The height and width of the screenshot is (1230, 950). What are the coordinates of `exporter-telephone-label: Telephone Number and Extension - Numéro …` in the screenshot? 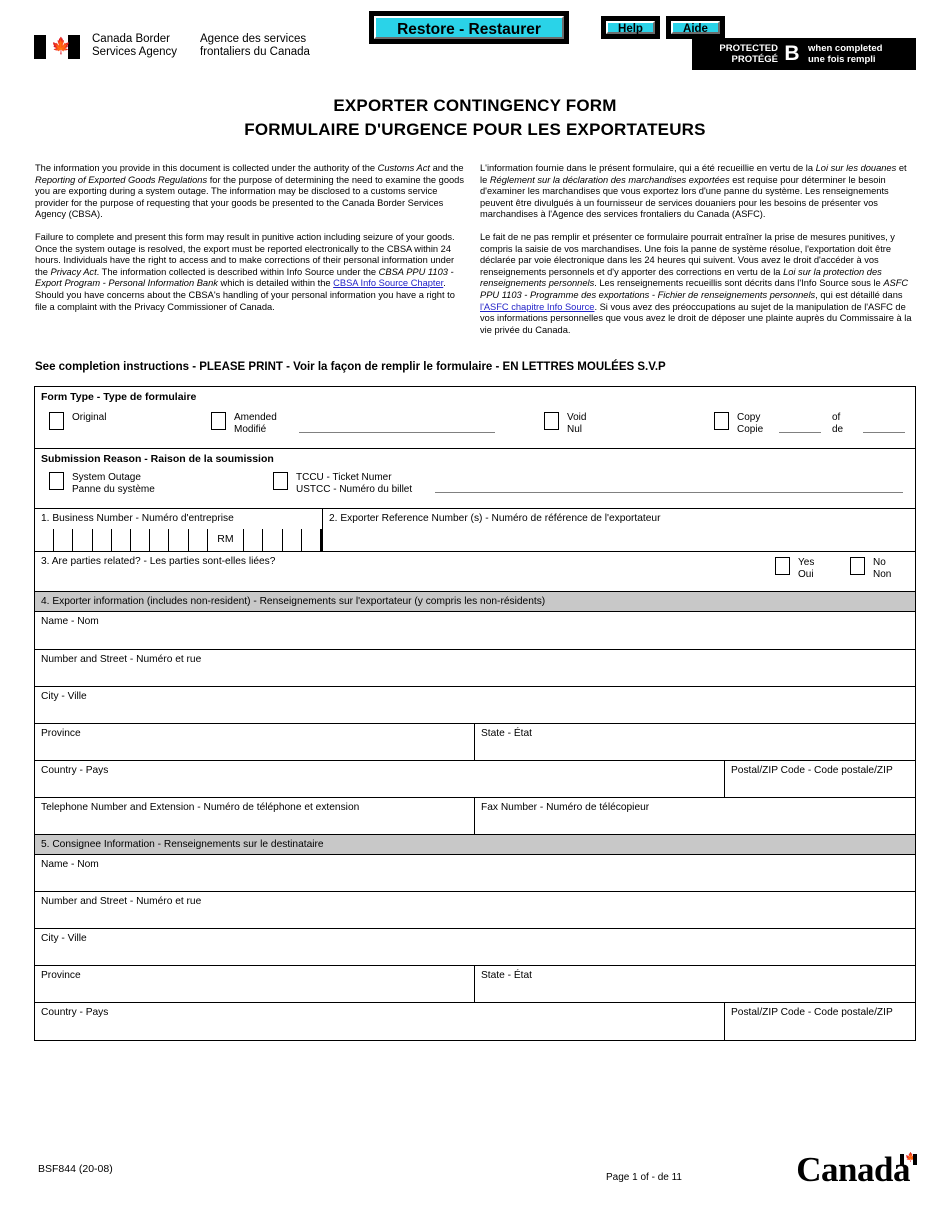 It's located at (200, 807).